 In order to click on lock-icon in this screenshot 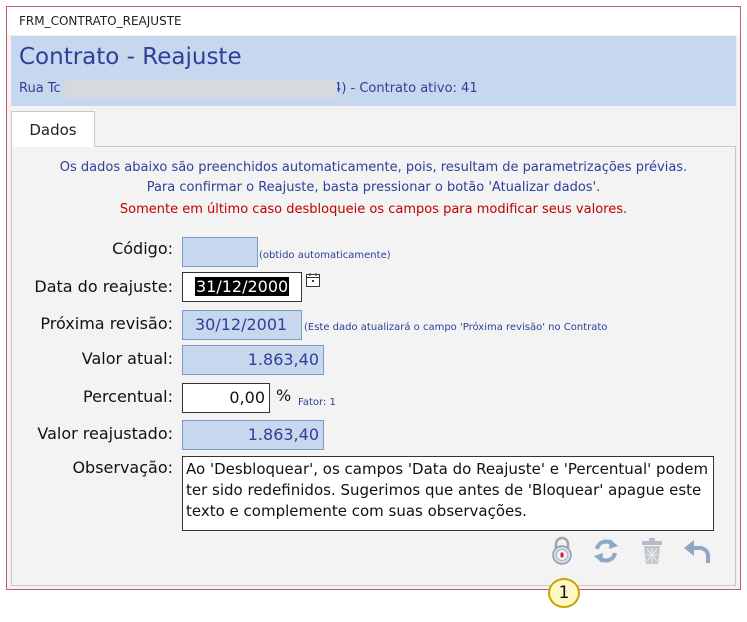, I will do `click(562, 553)`.